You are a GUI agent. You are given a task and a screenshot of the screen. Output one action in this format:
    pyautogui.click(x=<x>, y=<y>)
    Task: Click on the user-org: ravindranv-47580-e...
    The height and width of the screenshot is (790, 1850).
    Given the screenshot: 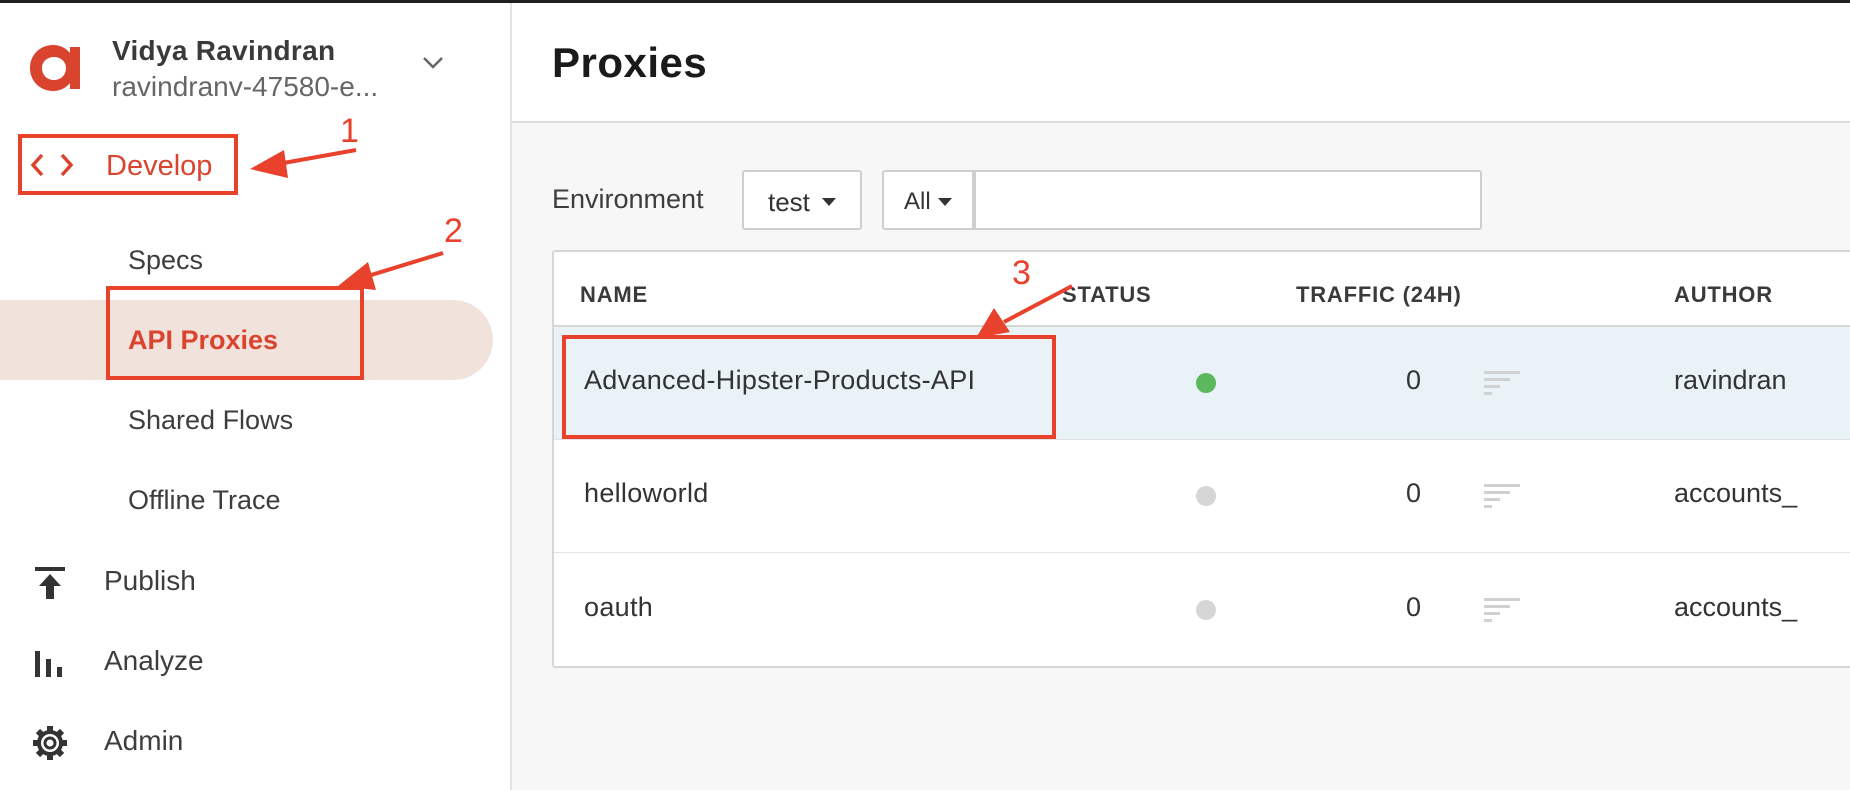 What is the action you would take?
    pyautogui.click(x=245, y=86)
    